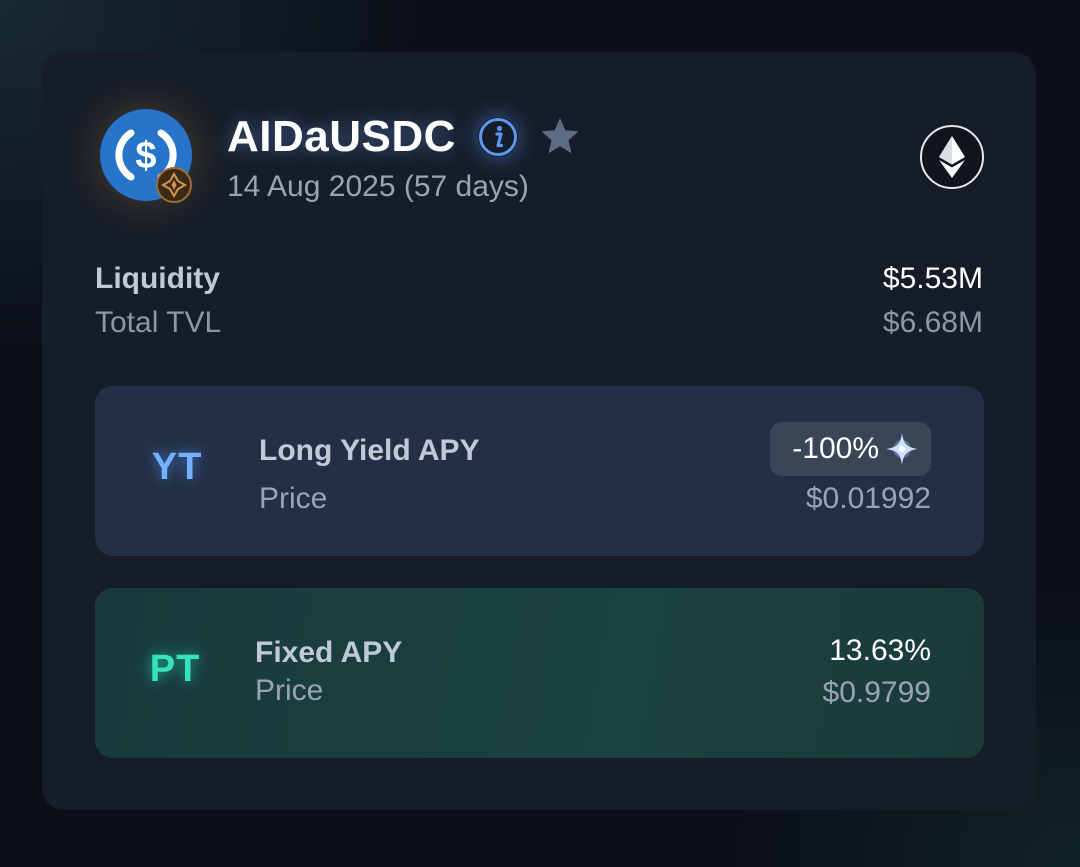  Describe the element at coordinates (174, 185) in the screenshot. I see `protocol-badge-icon` at that location.